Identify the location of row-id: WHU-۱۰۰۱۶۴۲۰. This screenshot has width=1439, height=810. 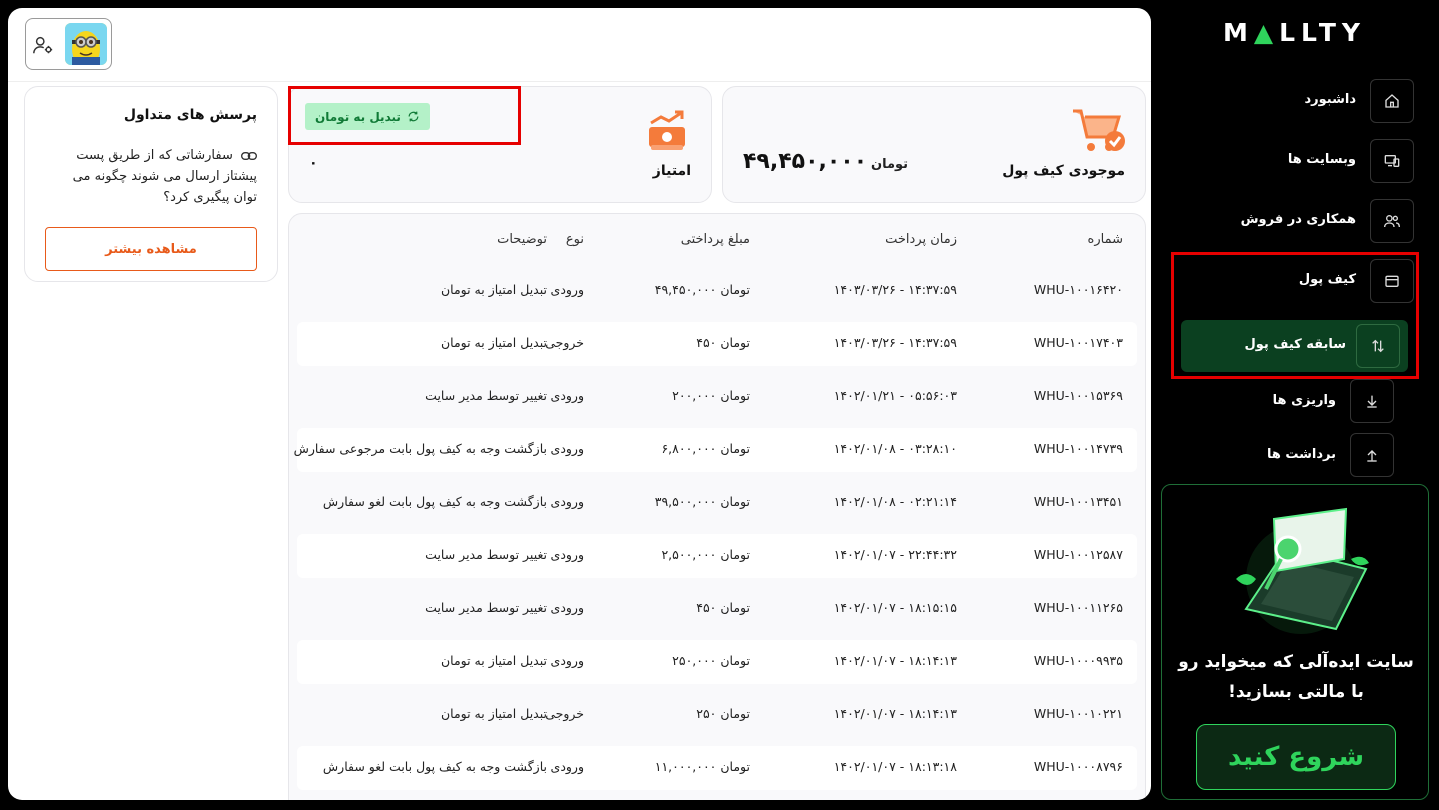
(1078, 289).